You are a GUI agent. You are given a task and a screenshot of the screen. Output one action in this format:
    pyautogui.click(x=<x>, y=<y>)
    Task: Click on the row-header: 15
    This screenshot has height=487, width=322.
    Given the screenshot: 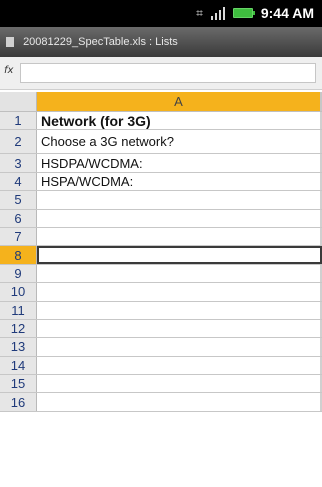 What is the action you would take?
    pyautogui.click(x=18, y=384)
    